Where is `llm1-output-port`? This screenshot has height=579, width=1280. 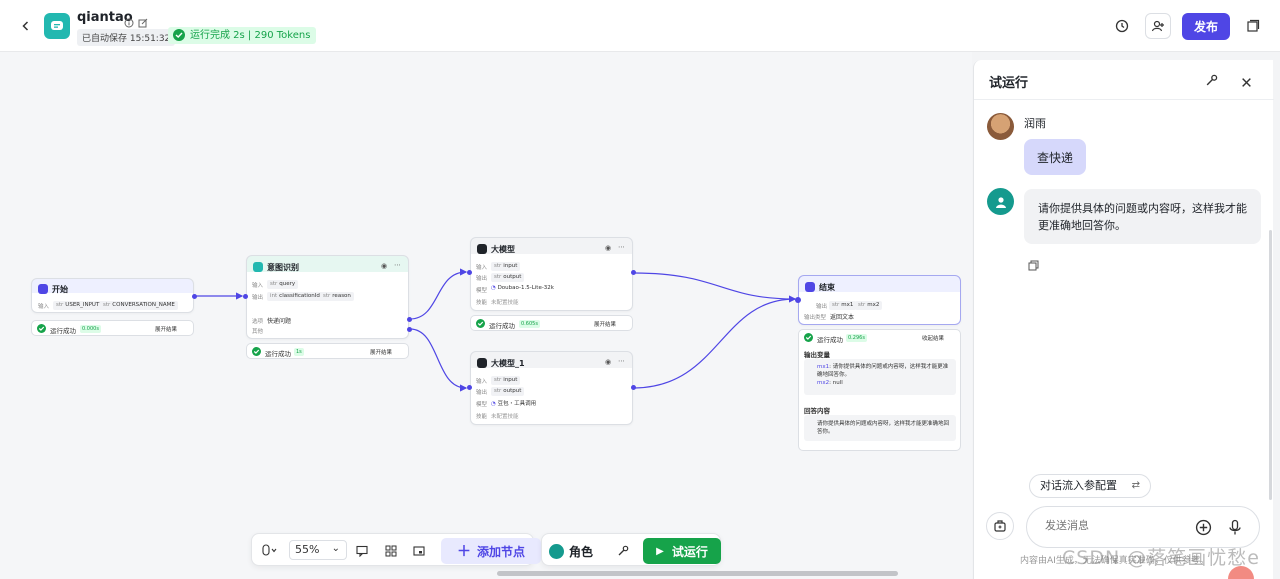 llm1-output-port is located at coordinates (633, 272).